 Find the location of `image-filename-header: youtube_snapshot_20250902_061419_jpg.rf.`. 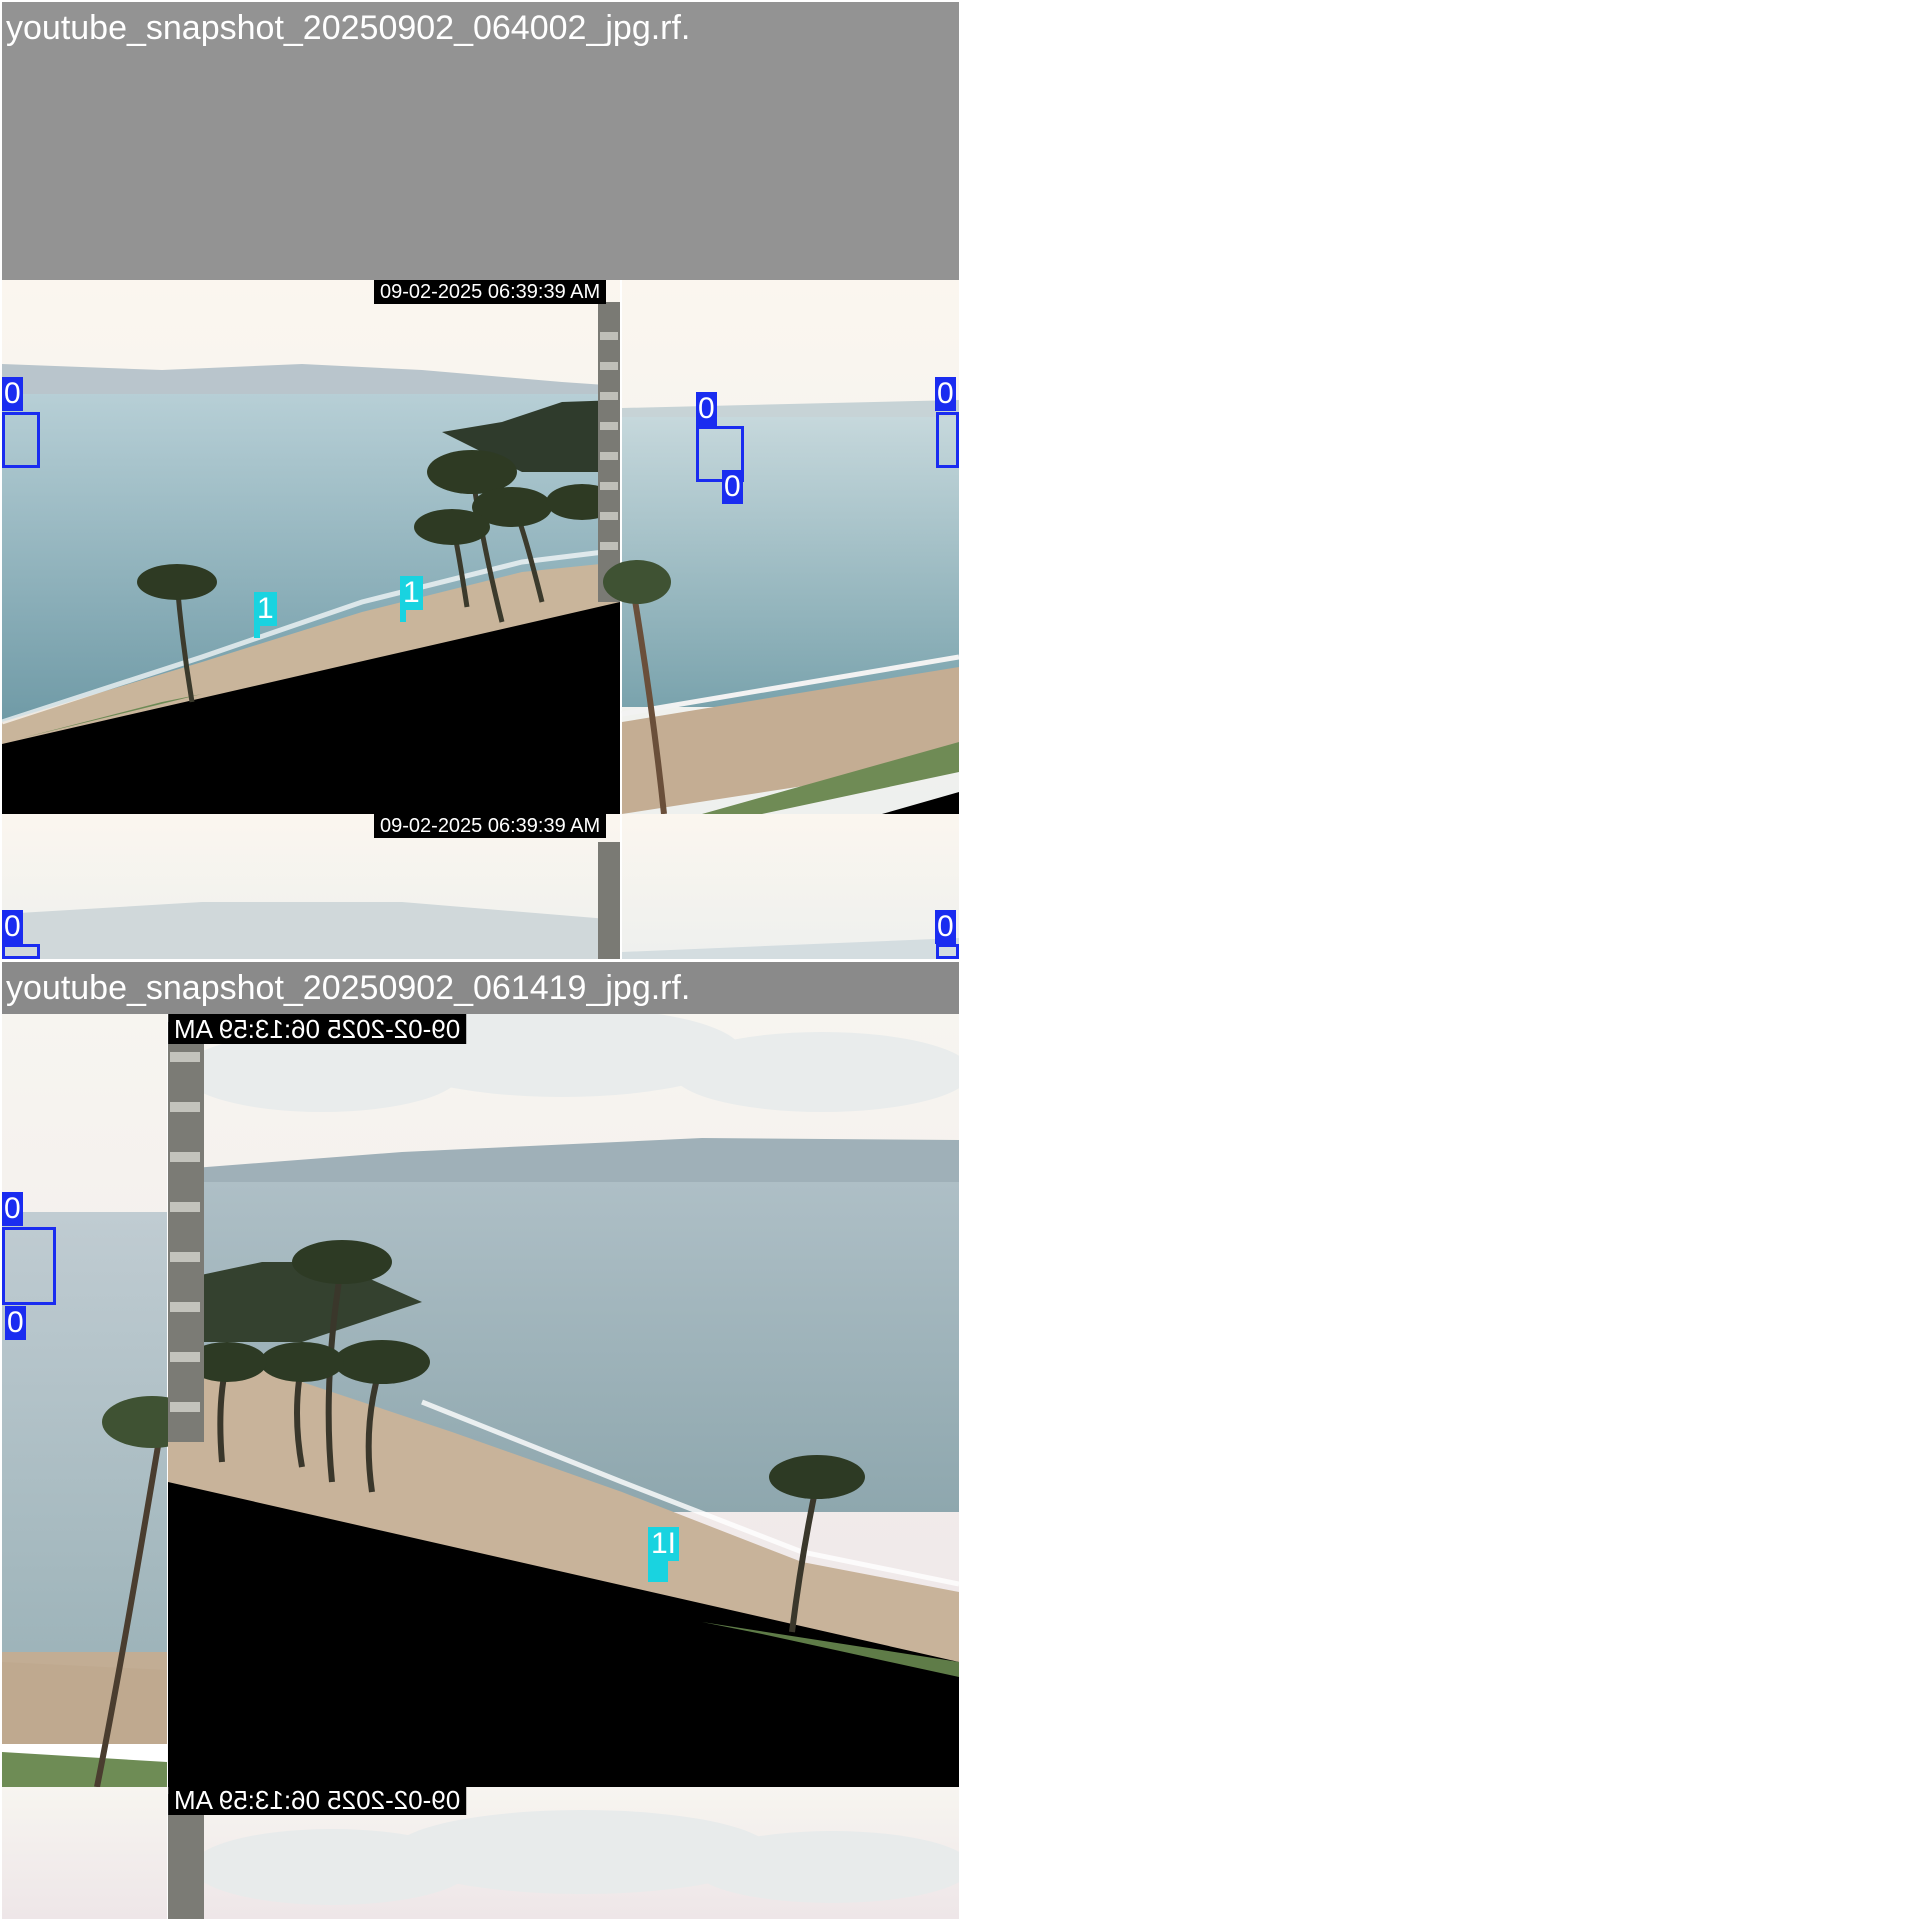

image-filename-header: youtube_snapshot_20250902_061419_jpg.rf. is located at coordinates (480, 988).